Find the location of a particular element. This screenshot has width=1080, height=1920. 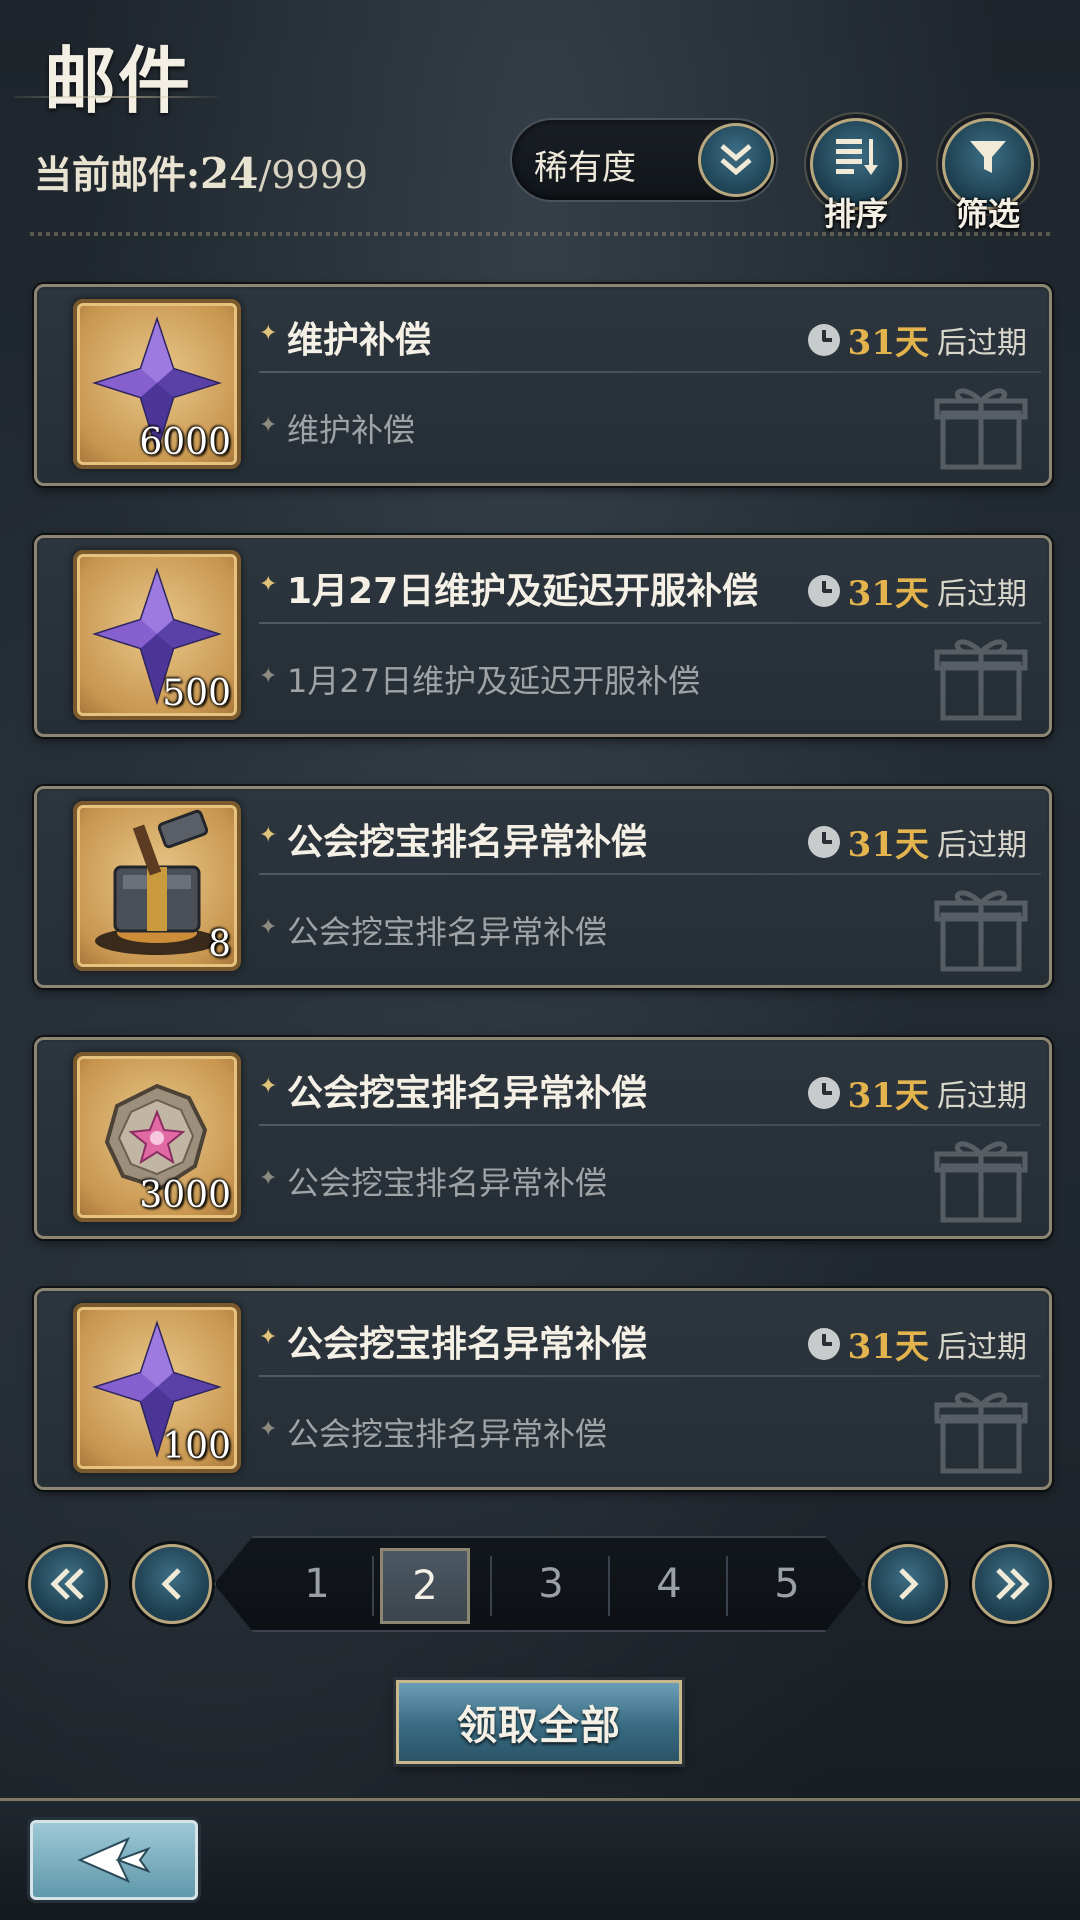

page-5: 5 is located at coordinates (787, 1584).